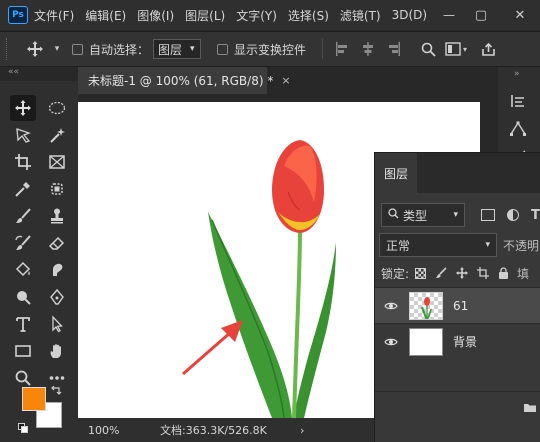 Image resolution: width=540 pixels, height=442 pixels. I want to click on align-center-icon, so click(368, 49).